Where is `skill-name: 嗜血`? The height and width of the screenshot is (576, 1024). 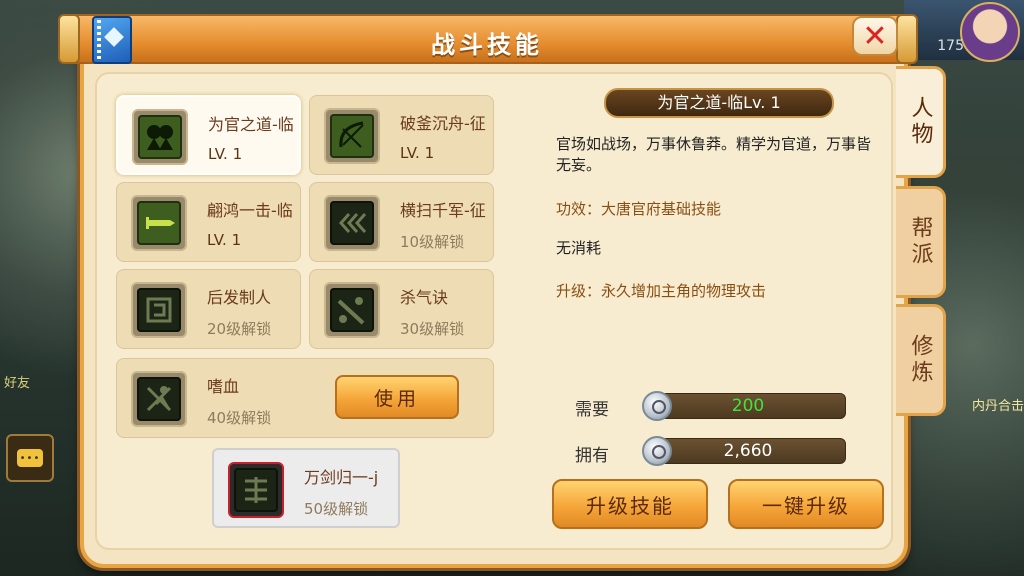 skill-name: 嗜血 is located at coordinates (223, 386).